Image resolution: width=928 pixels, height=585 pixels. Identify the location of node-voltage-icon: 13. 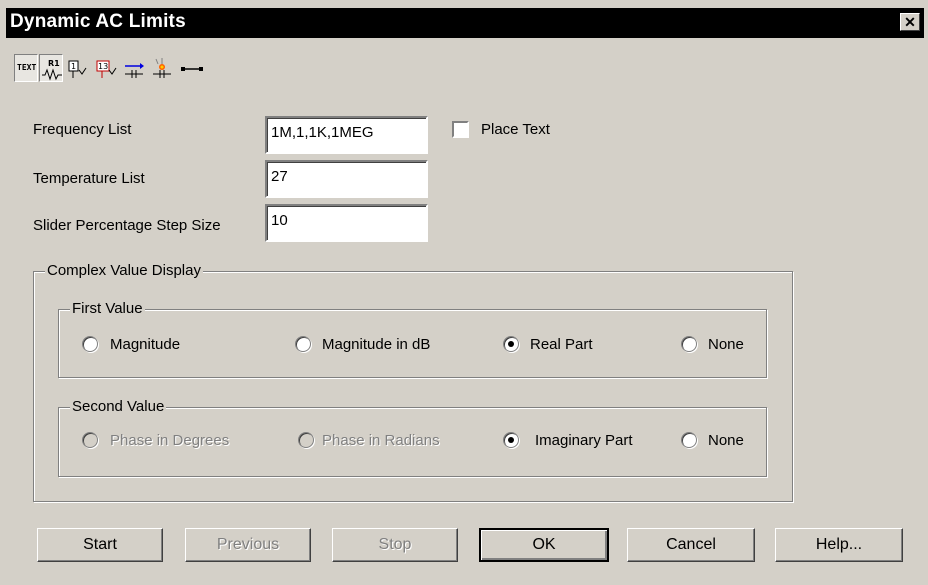
(106, 69).